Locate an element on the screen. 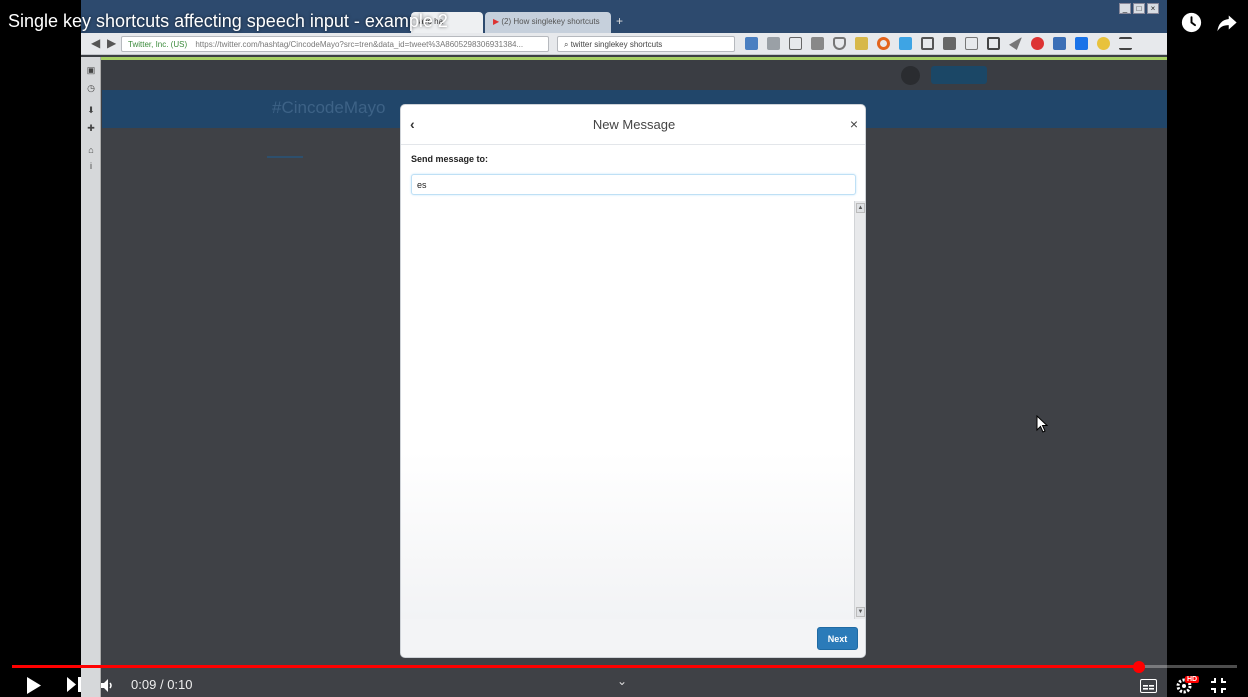 This screenshot has width=1248, height=697. fullscreen-exit-icon is located at coordinates (1218, 685).